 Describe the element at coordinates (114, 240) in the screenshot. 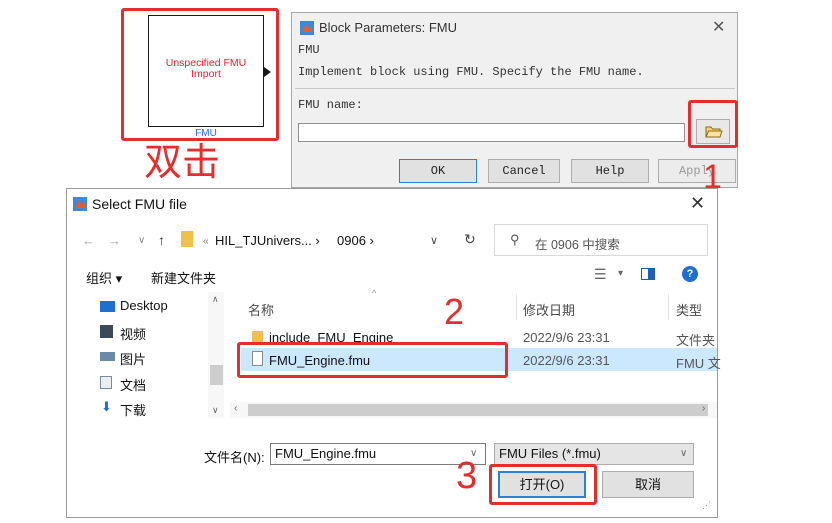

I see `forward-arrow-icon: →` at that location.